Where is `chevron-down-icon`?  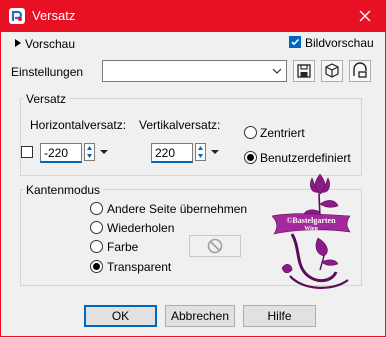
chevron-down-icon is located at coordinates (277, 71).